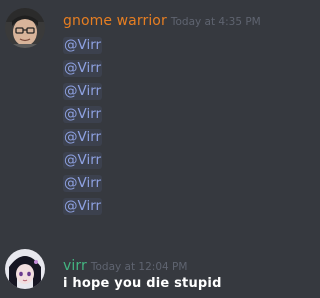  Describe the element at coordinates (25, 269) in the screenshot. I see `anime-avatar-icon` at that location.